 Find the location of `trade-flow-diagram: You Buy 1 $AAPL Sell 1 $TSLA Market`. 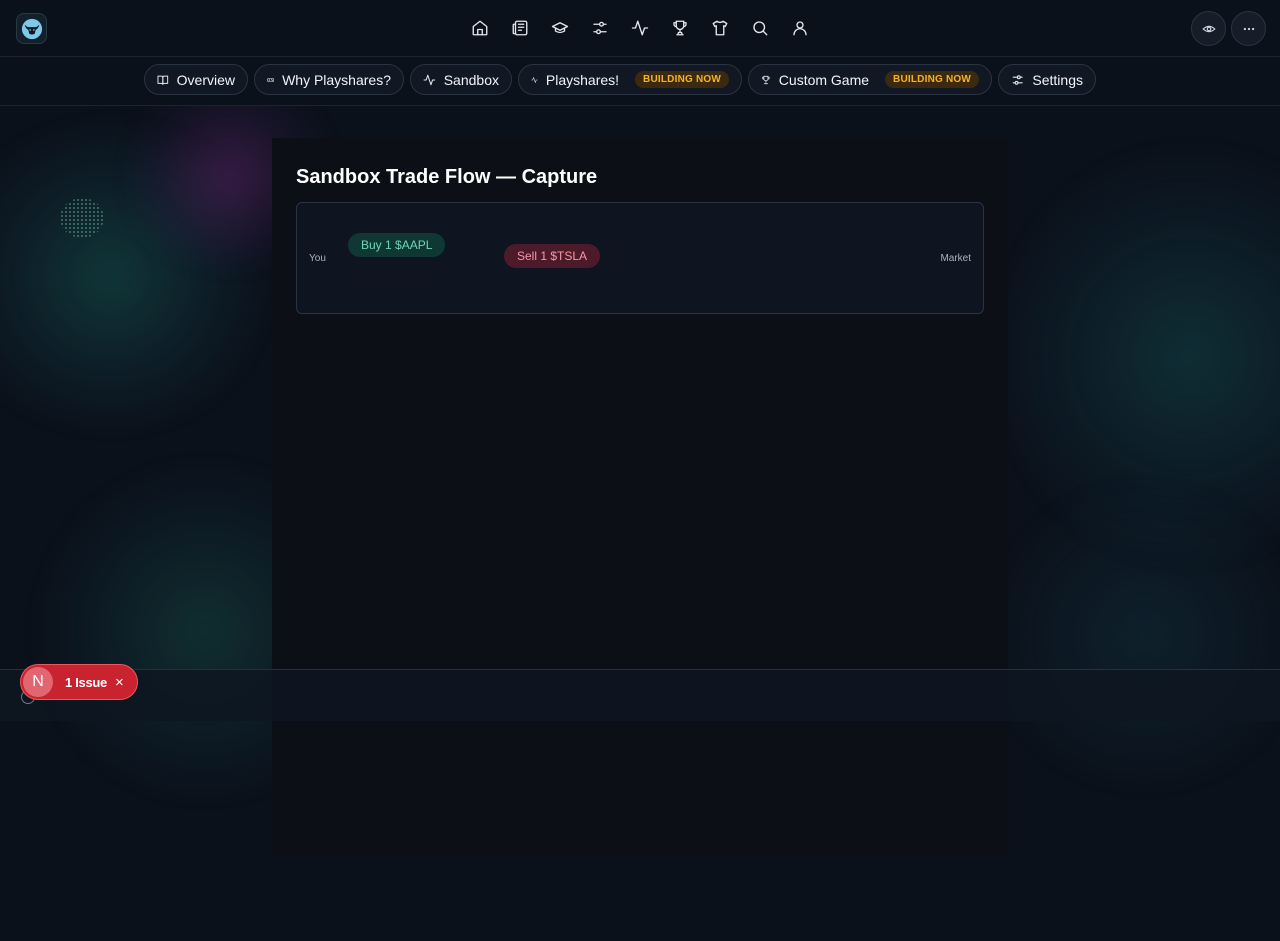

trade-flow-diagram: You Buy 1 $AAPL Sell 1 $TSLA Market is located at coordinates (640, 258).